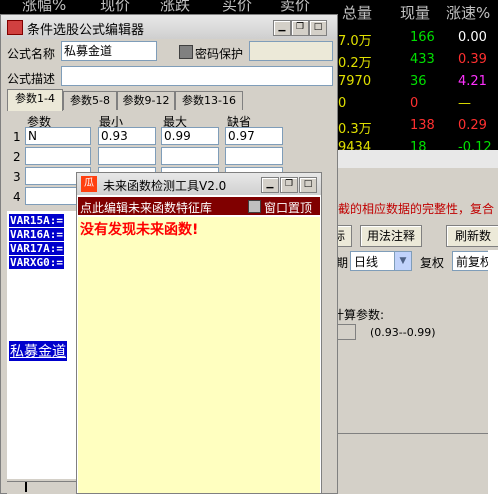  I want to click on code-line: VAR17A:=, so click(36, 248).